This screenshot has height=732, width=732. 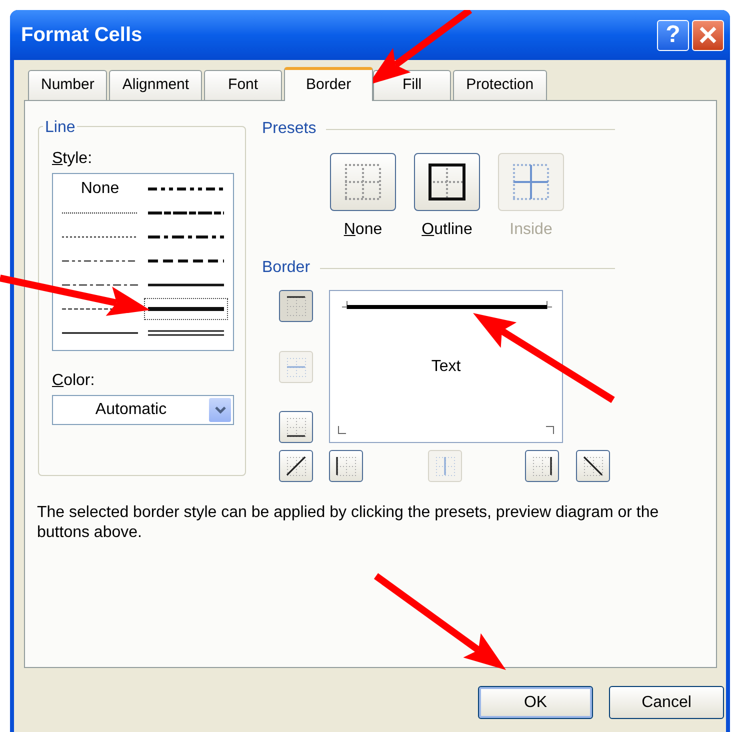 I want to click on close-icon, so click(x=708, y=35).